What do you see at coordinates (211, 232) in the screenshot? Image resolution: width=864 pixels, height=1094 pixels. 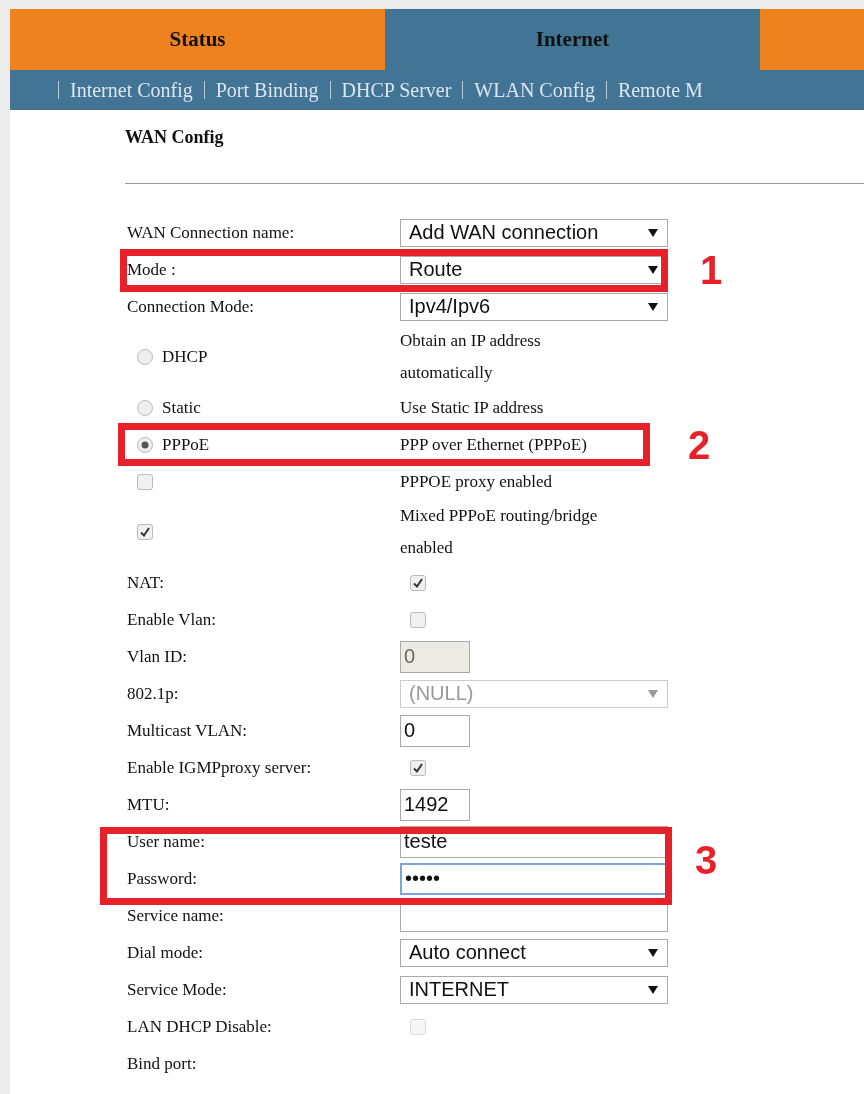 I see `field-label: WAN Connection name:` at bounding box center [211, 232].